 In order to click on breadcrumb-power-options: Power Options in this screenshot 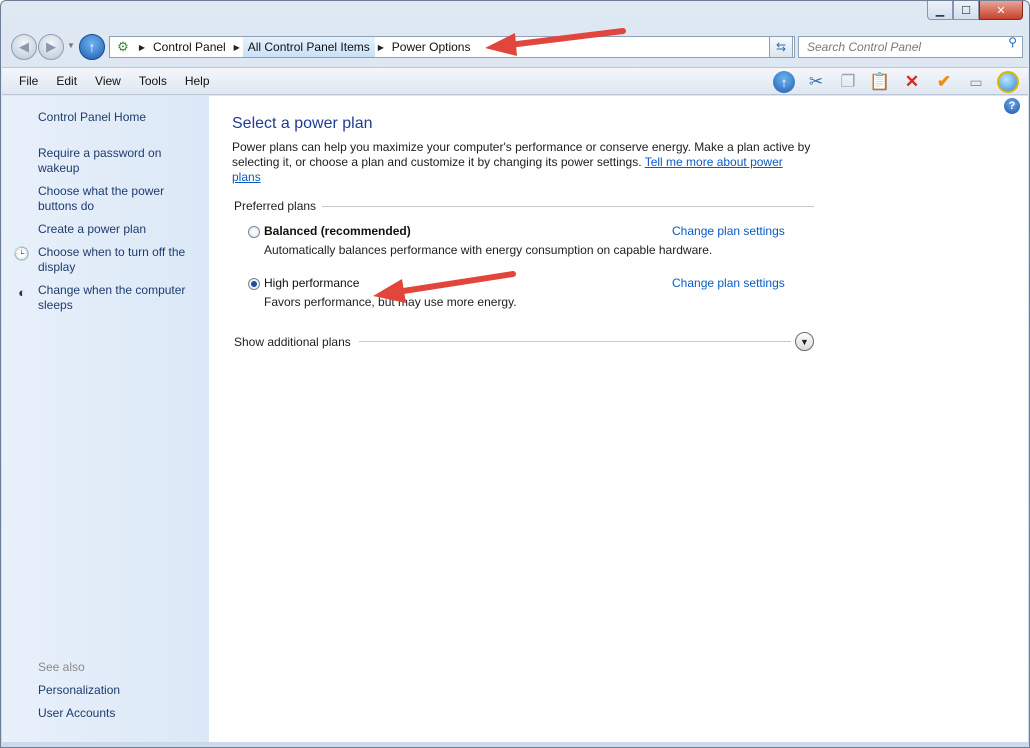, I will do `click(431, 47)`.